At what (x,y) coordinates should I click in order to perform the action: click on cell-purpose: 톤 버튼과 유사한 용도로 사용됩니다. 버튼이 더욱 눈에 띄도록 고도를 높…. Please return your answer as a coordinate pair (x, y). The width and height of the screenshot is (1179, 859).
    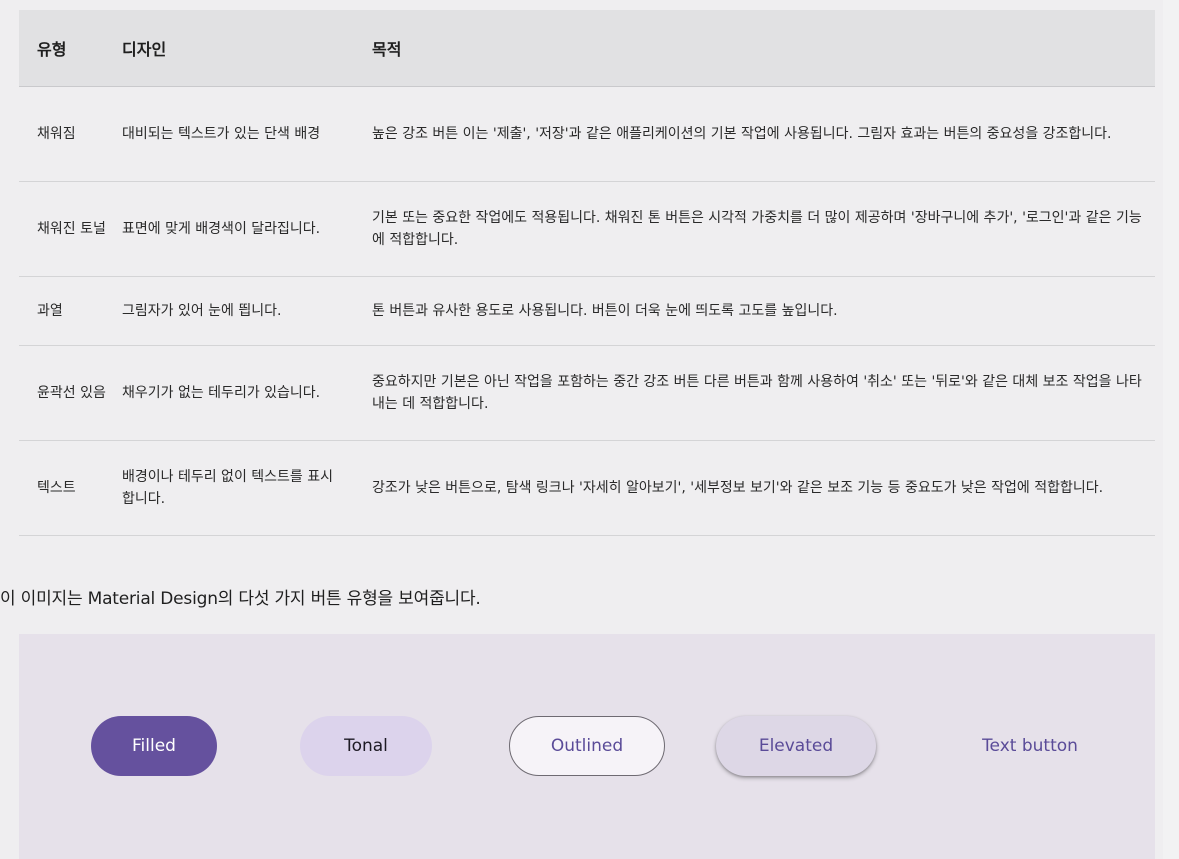
    Looking at the image, I should click on (763, 311).